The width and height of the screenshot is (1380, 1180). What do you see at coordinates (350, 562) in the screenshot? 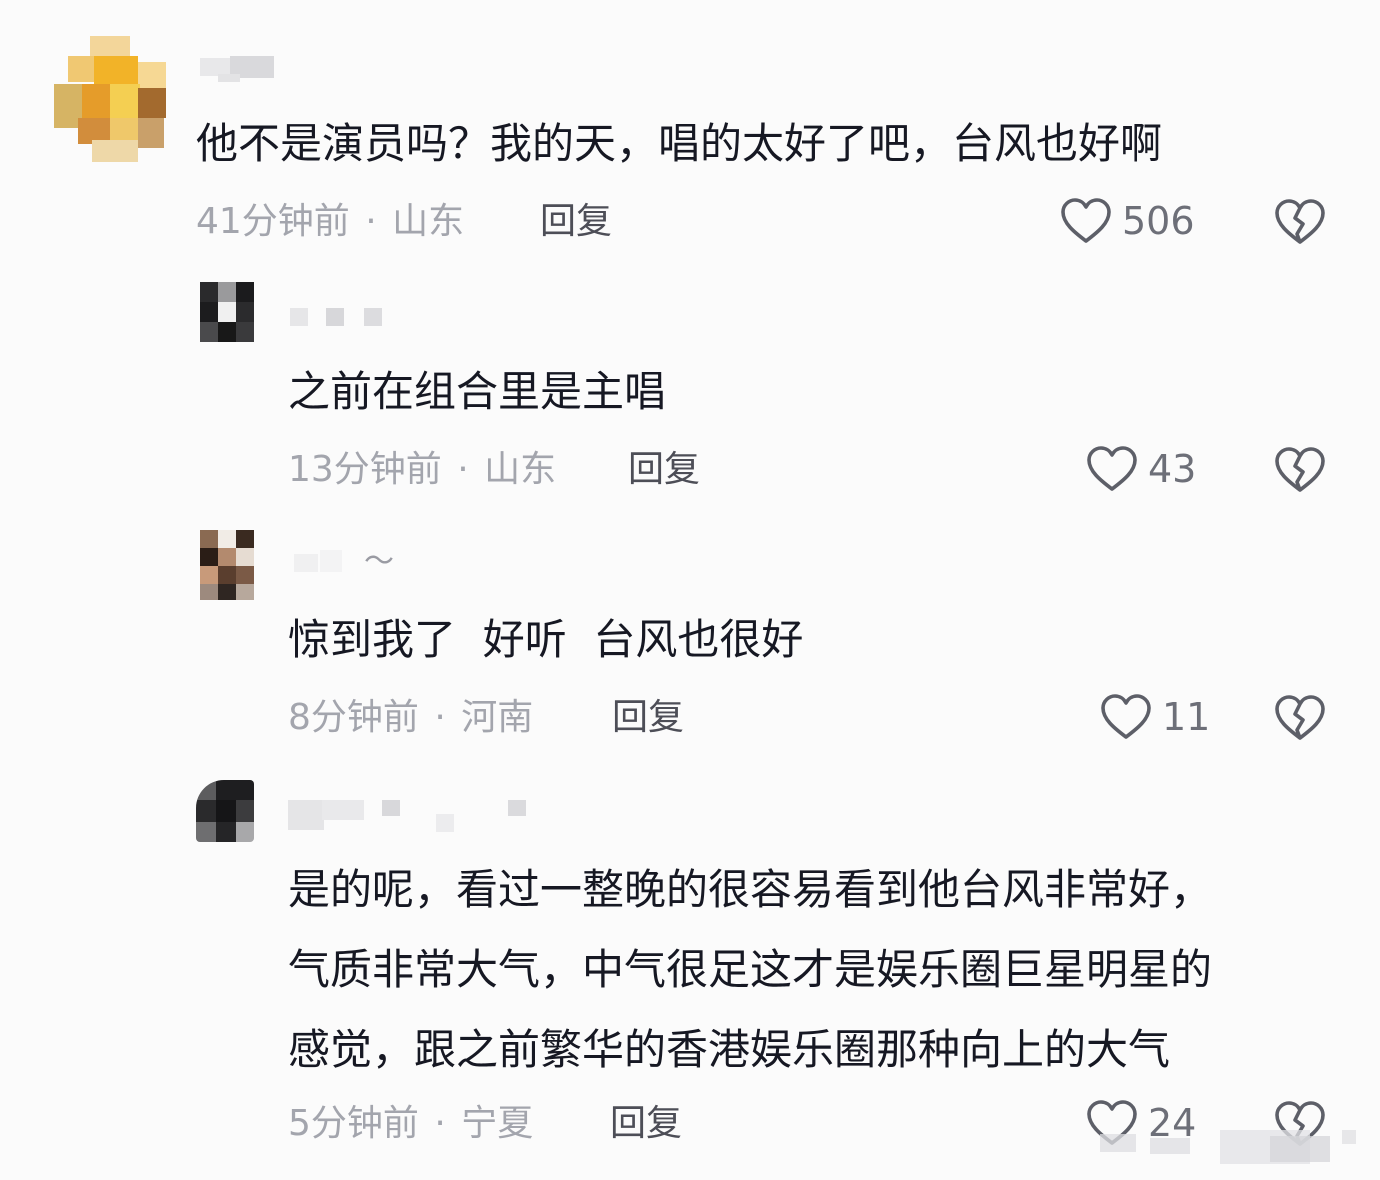
I see `username-pixelated: ～` at bounding box center [350, 562].